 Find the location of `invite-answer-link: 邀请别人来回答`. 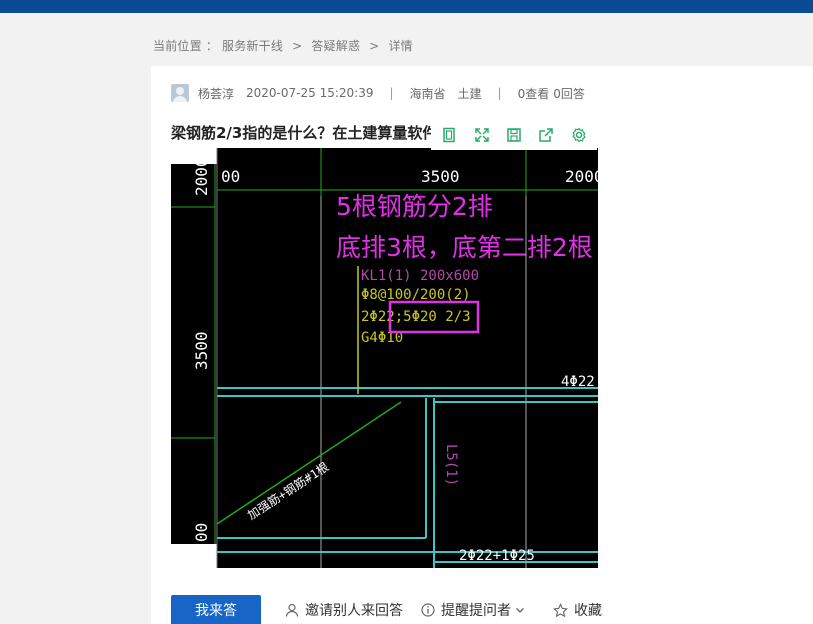

invite-answer-link: 邀请别人来回答 is located at coordinates (344, 610).